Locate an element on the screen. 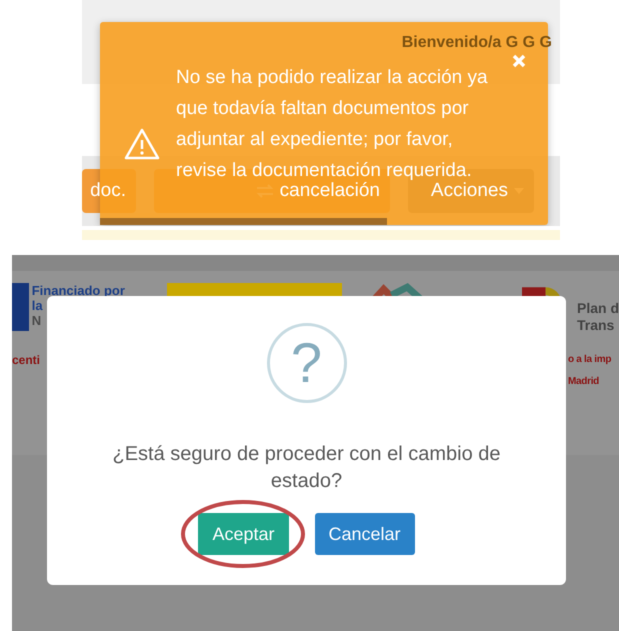 This screenshot has height=631, width=619. notice-text: centi is located at coordinates (26, 360).